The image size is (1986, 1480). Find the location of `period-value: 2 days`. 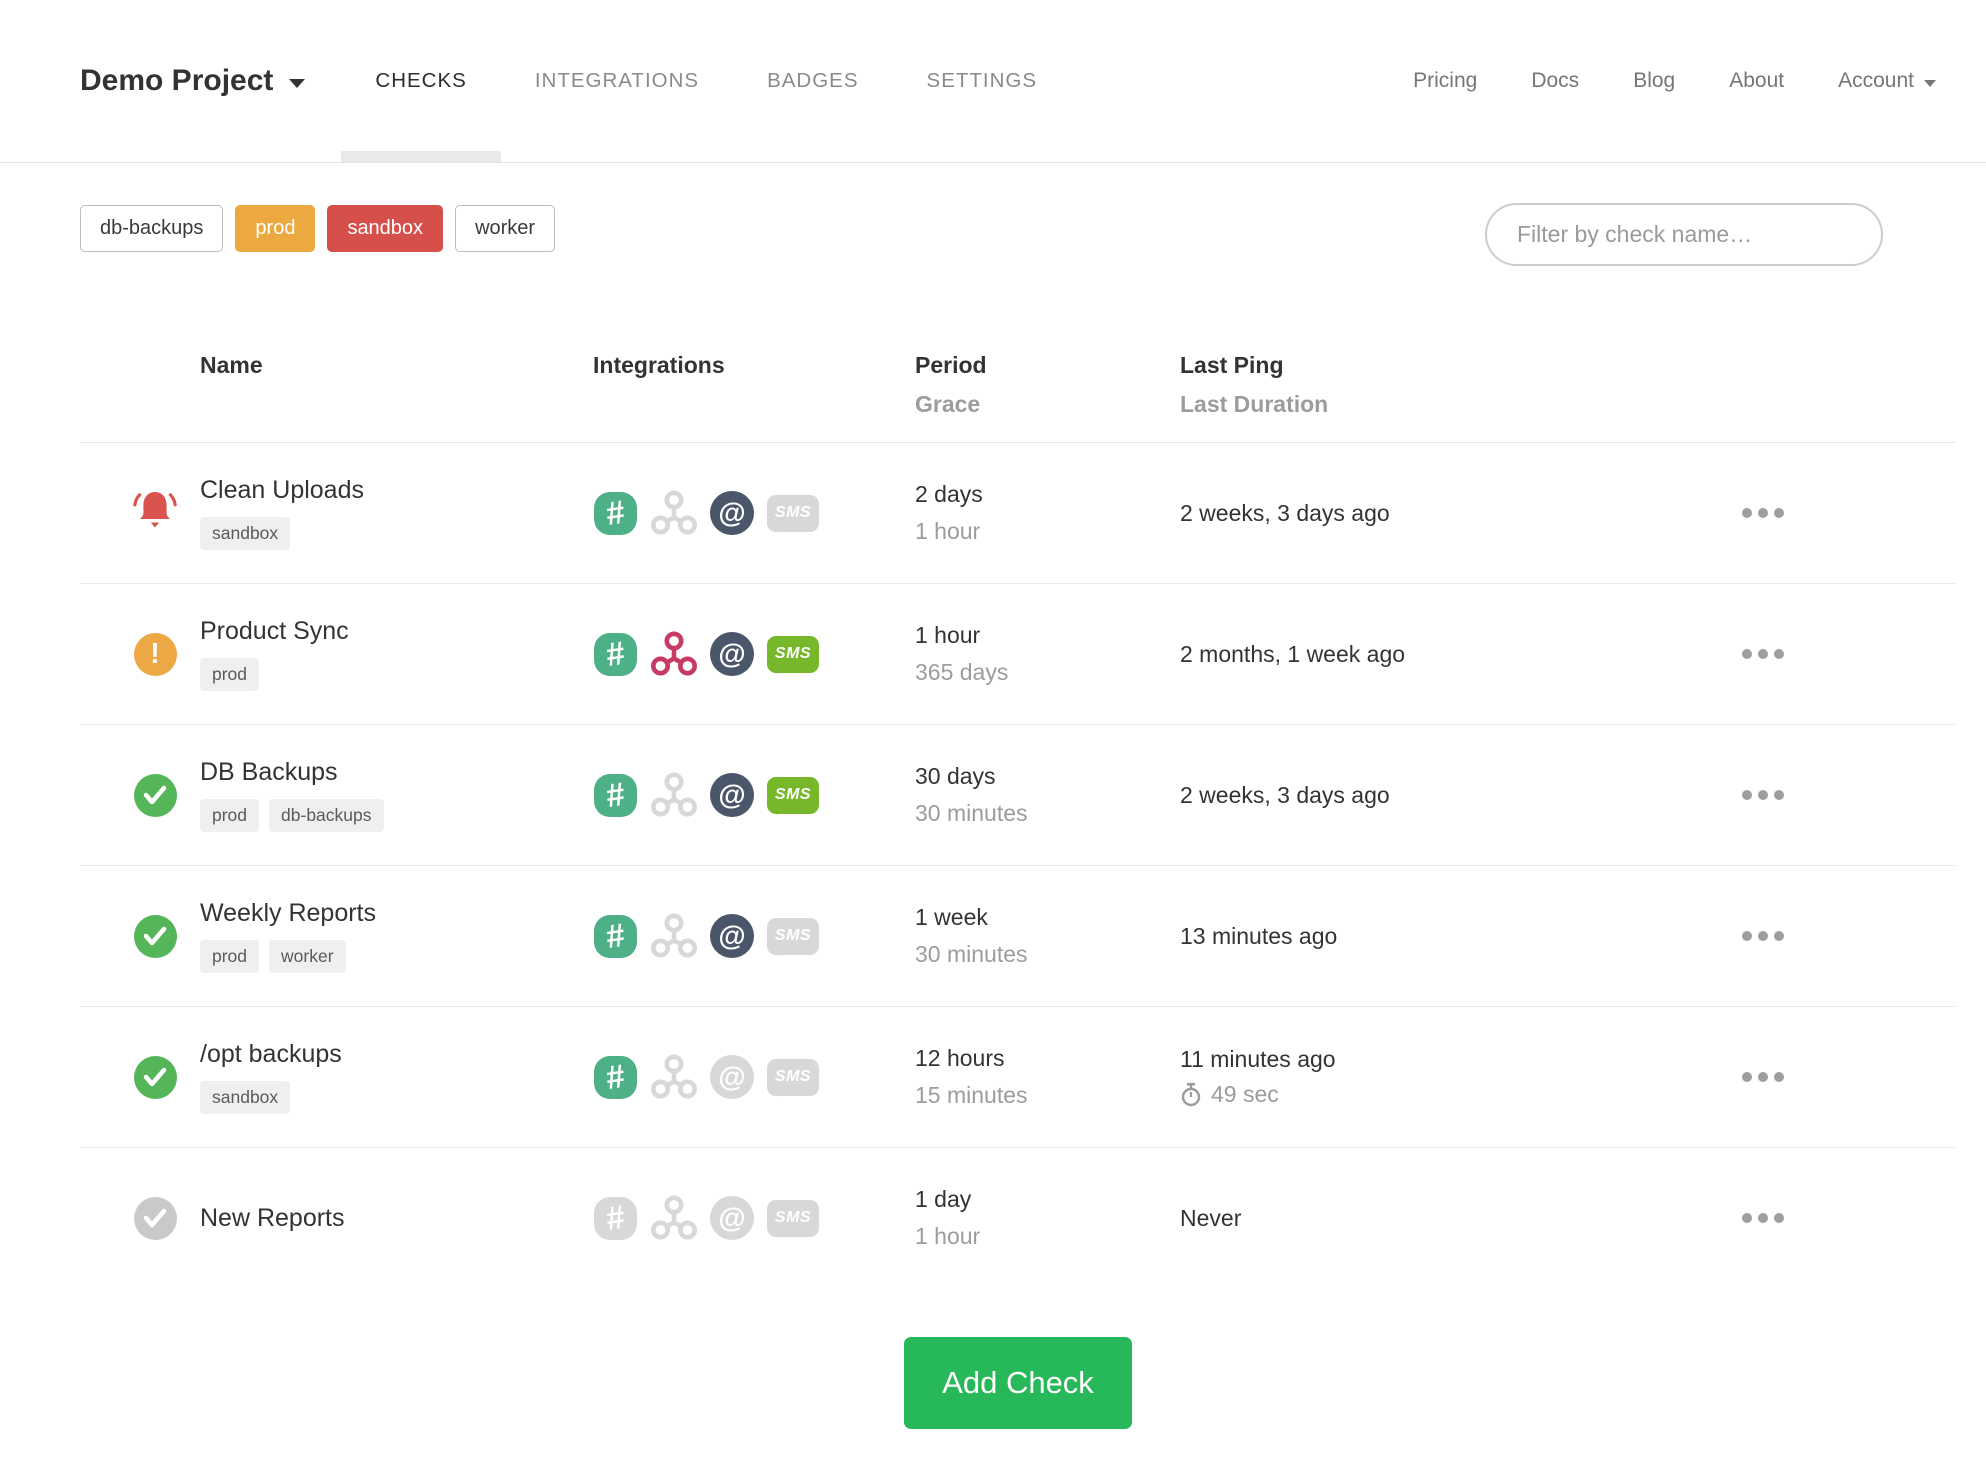

period-value: 2 days is located at coordinates (949, 494).